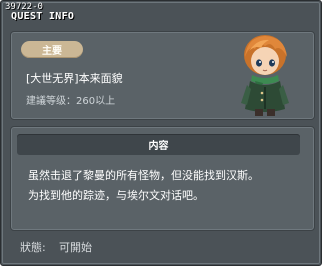 This screenshot has width=322, height=266. I want to click on quest-name: [大世无界]本来面貌, so click(74, 78).